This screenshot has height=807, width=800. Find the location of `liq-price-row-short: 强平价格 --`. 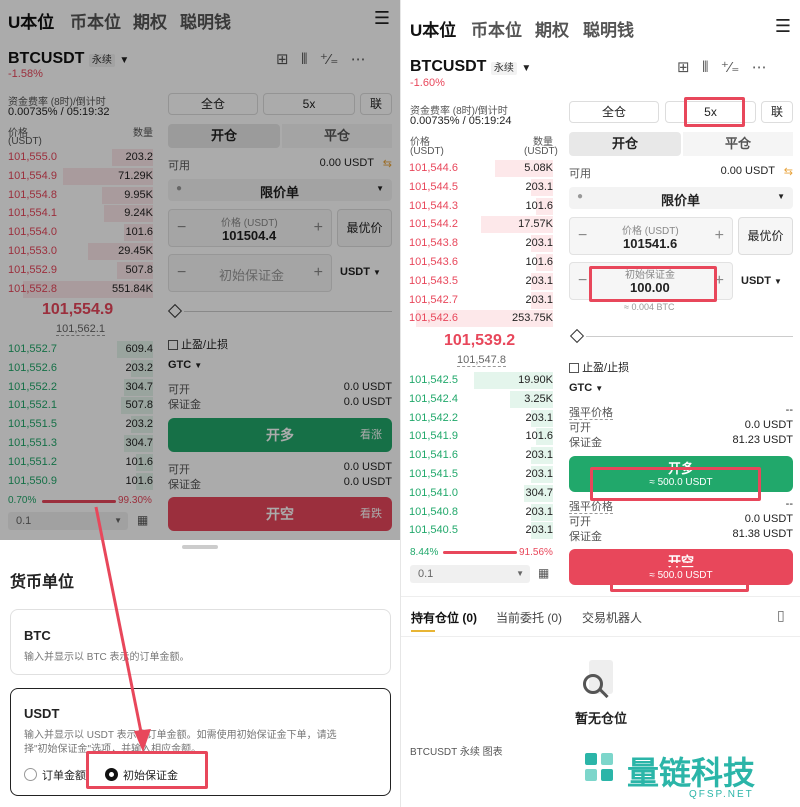

liq-price-row-short: 强平价格 -- is located at coordinates (681, 506).